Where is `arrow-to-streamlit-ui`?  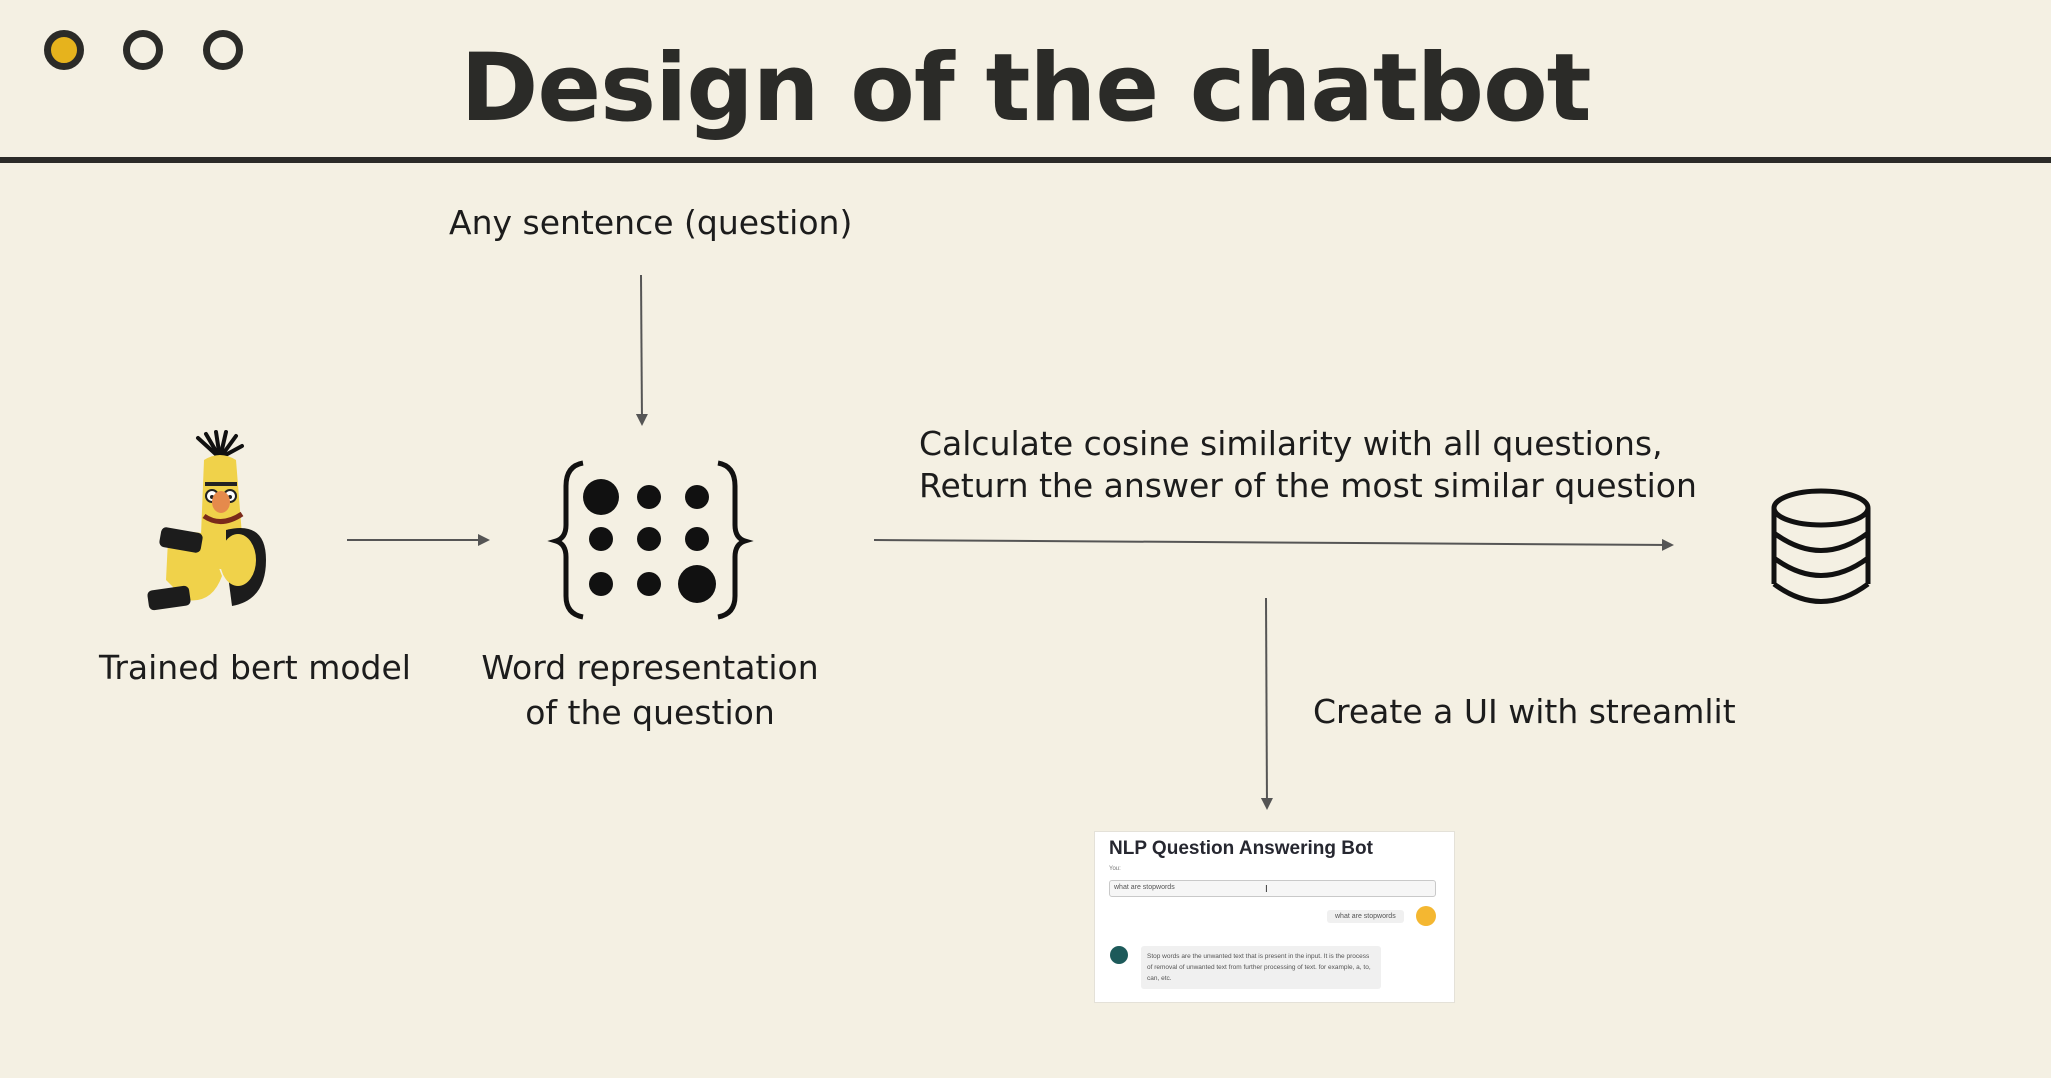
arrow-to-streamlit-ui is located at coordinates (1266, 703).